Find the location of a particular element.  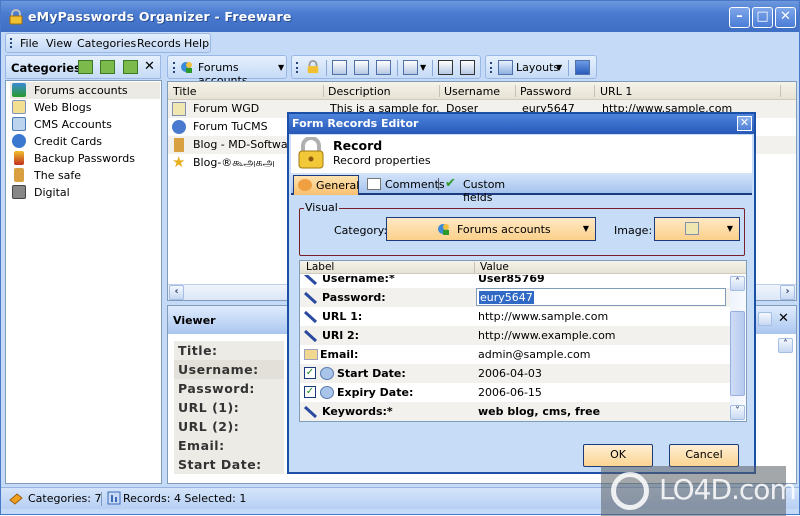

notes-icon is located at coordinates (374, 184).